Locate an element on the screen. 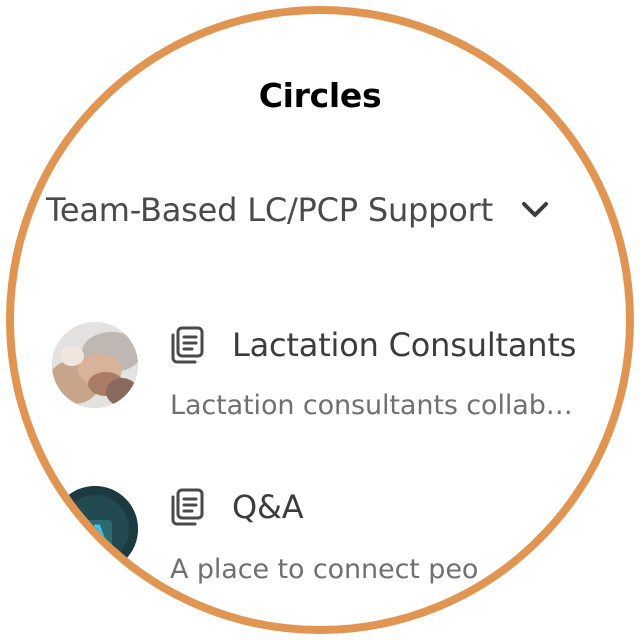 The height and width of the screenshot is (640, 640). avatar-letter: A is located at coordinates (97, 534).